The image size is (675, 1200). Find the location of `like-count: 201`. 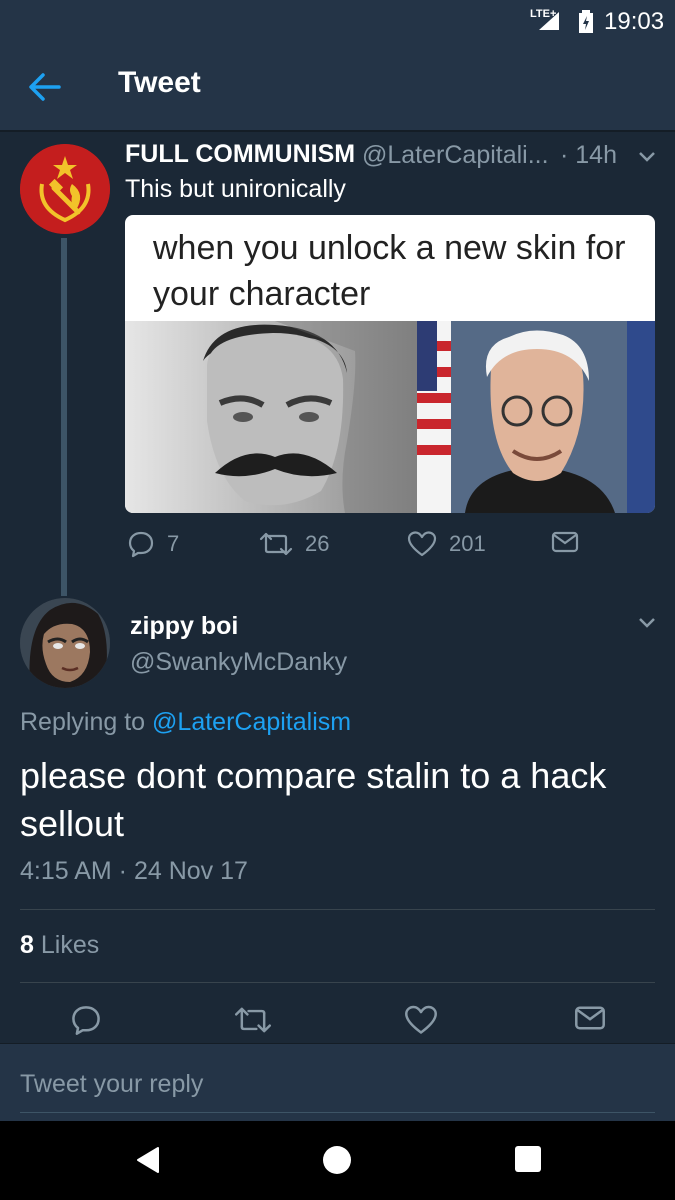

like-count: 201 is located at coordinates (467, 543).